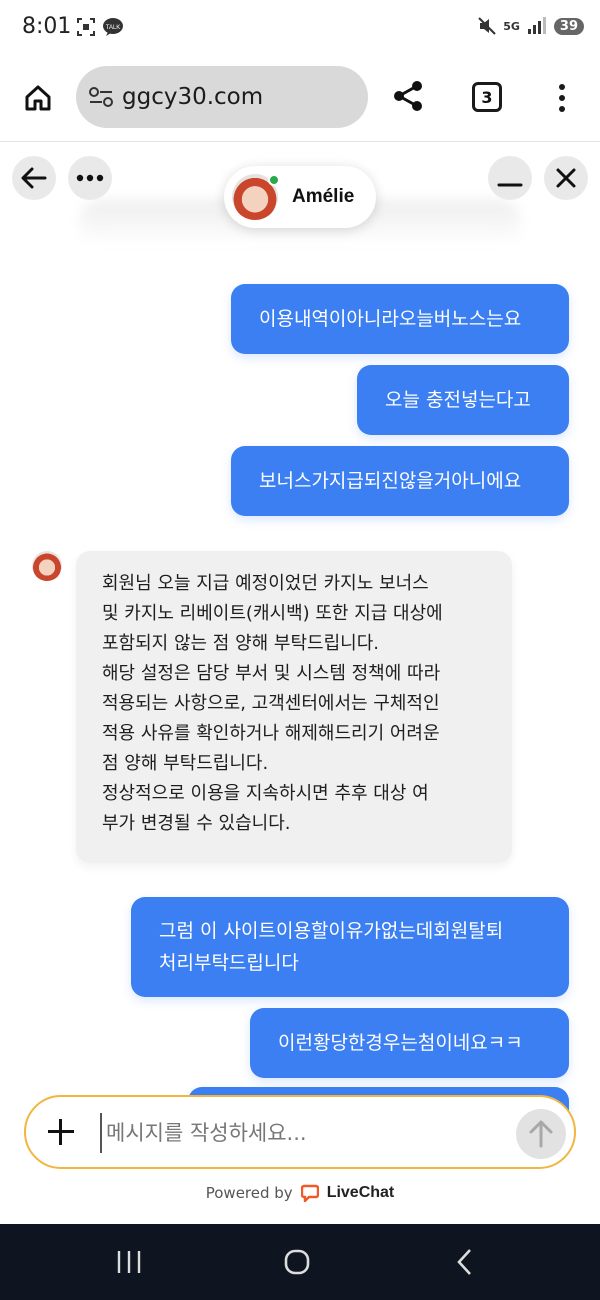  I want to click on signal-icon, so click(536, 25).